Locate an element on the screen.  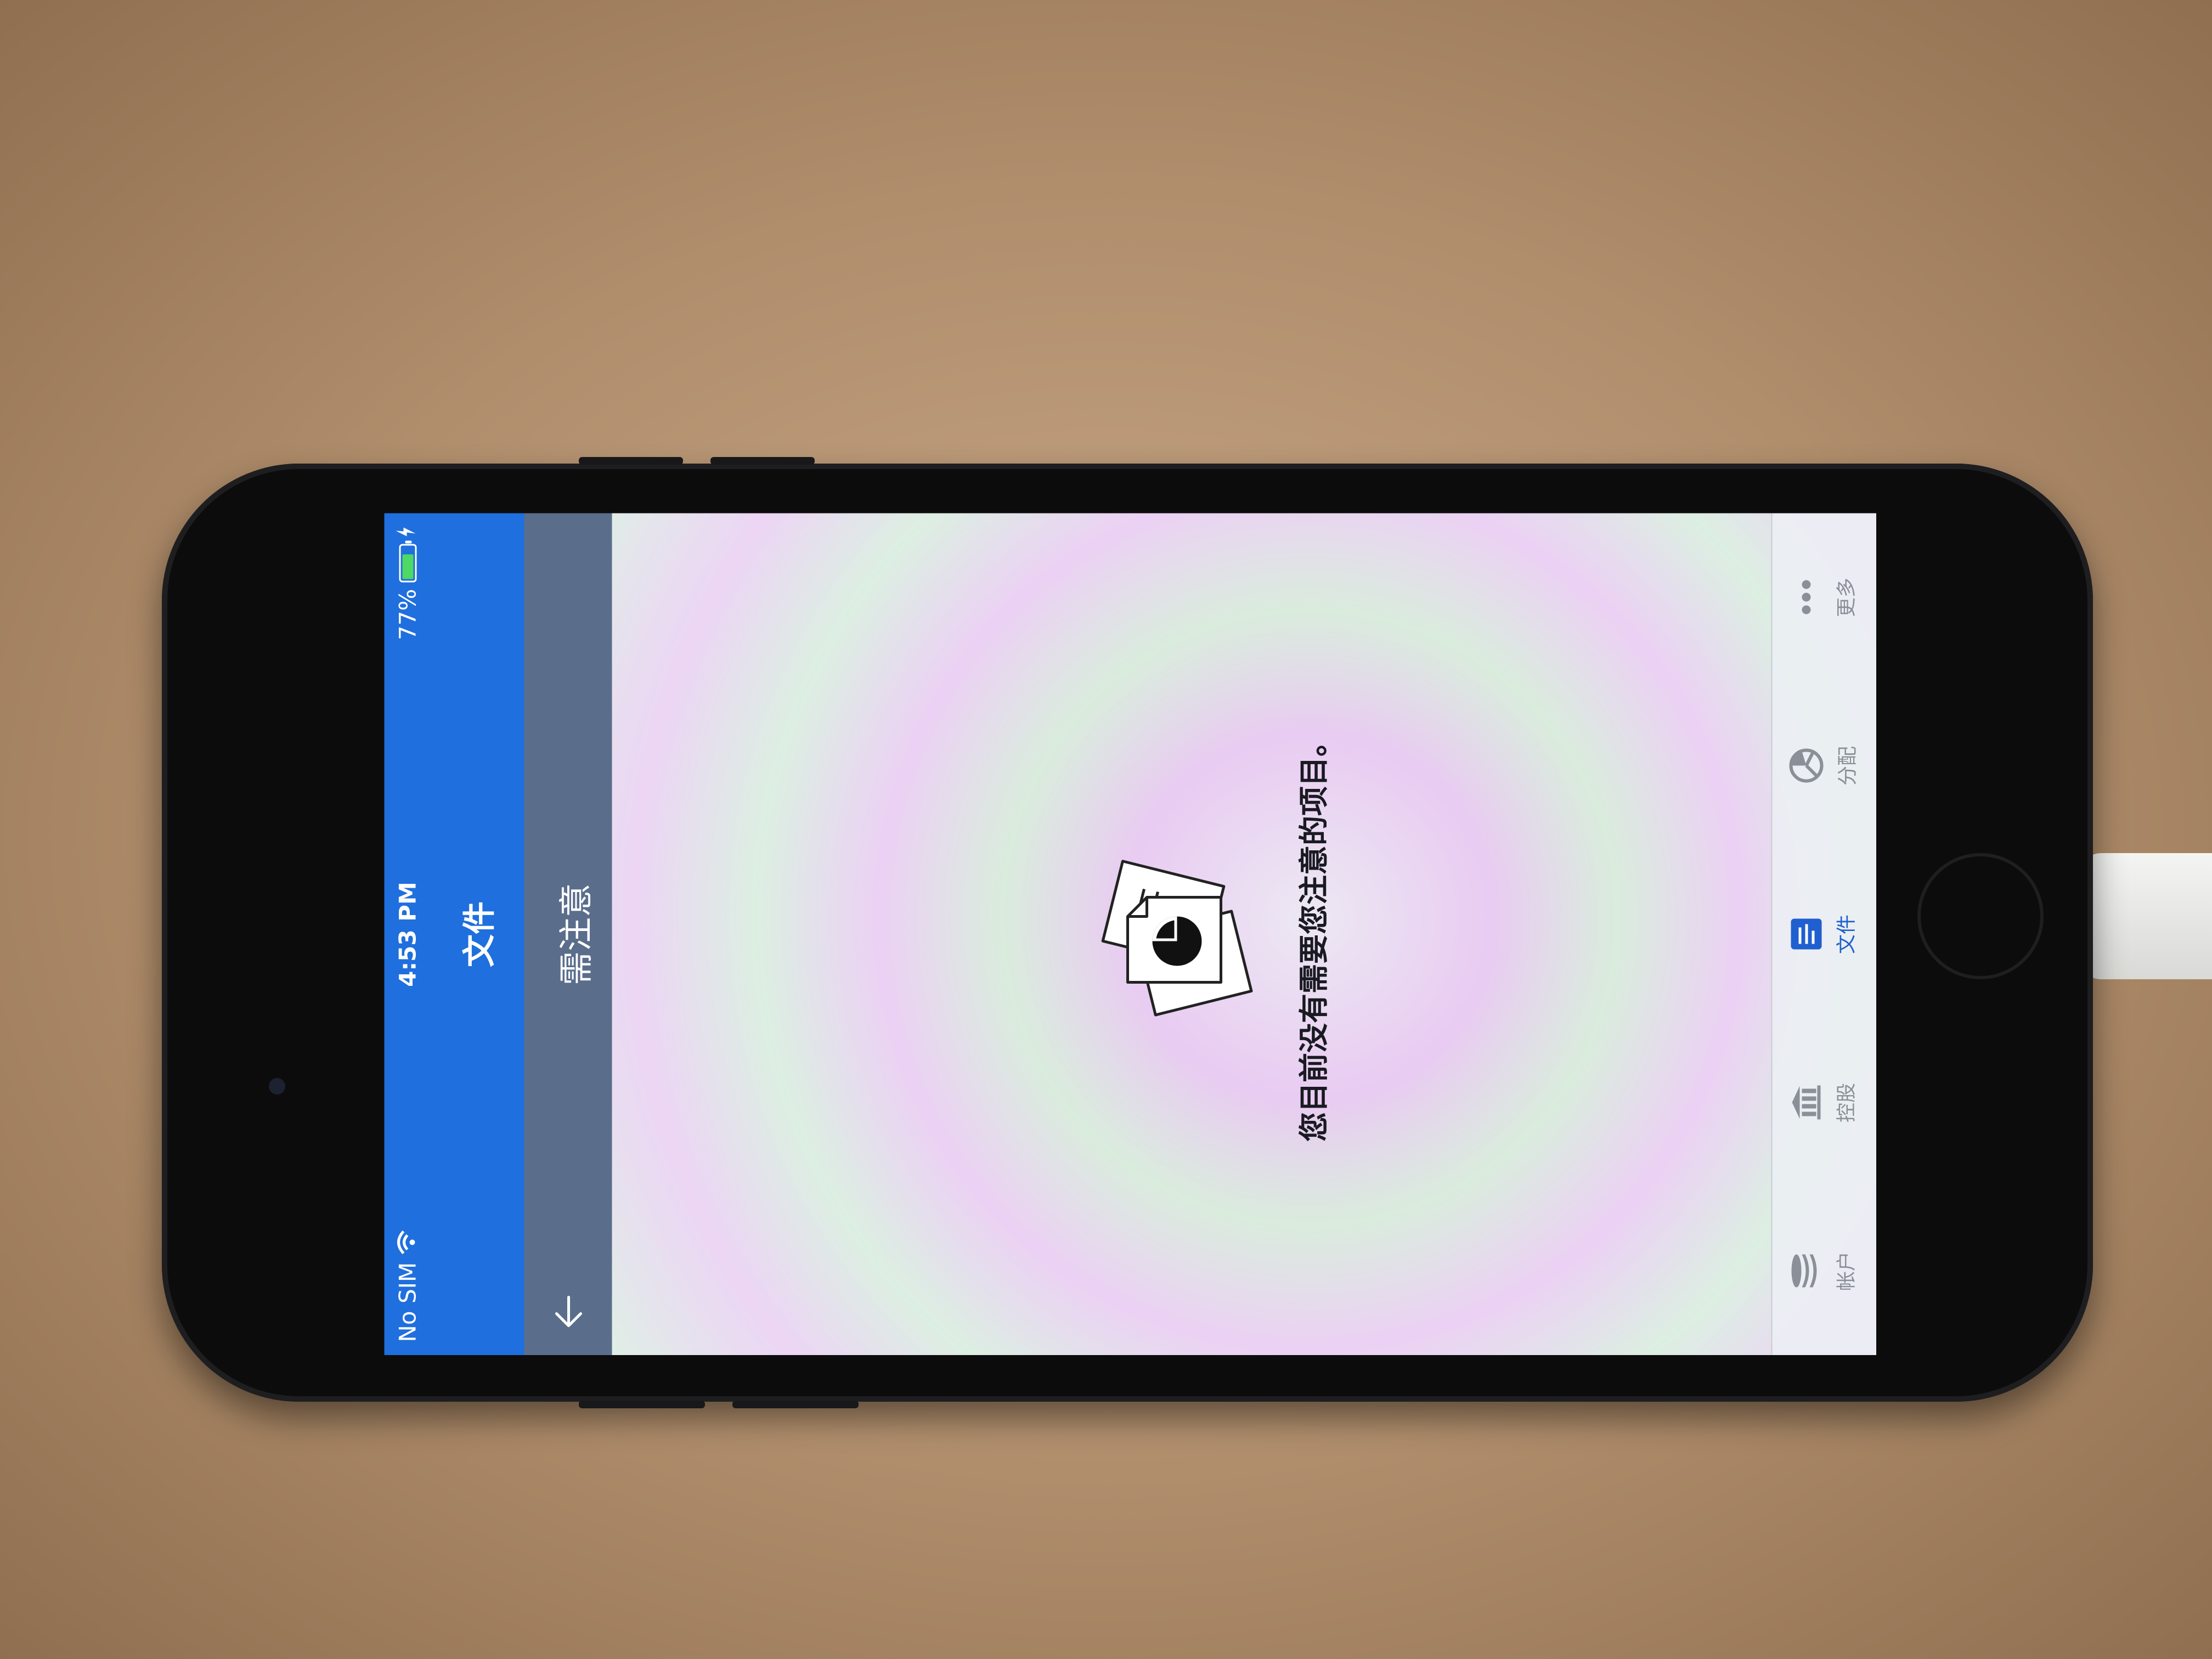
tab-allocation: 分配 is located at coordinates (1824, 766).